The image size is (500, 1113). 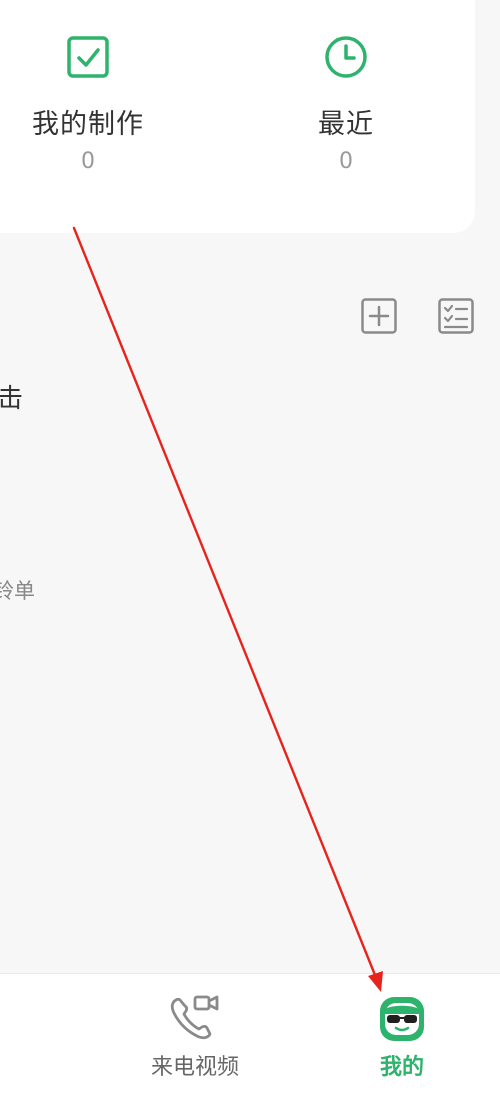 I want to click on tab-partial-left: 单, so click(x=20, y=1043).